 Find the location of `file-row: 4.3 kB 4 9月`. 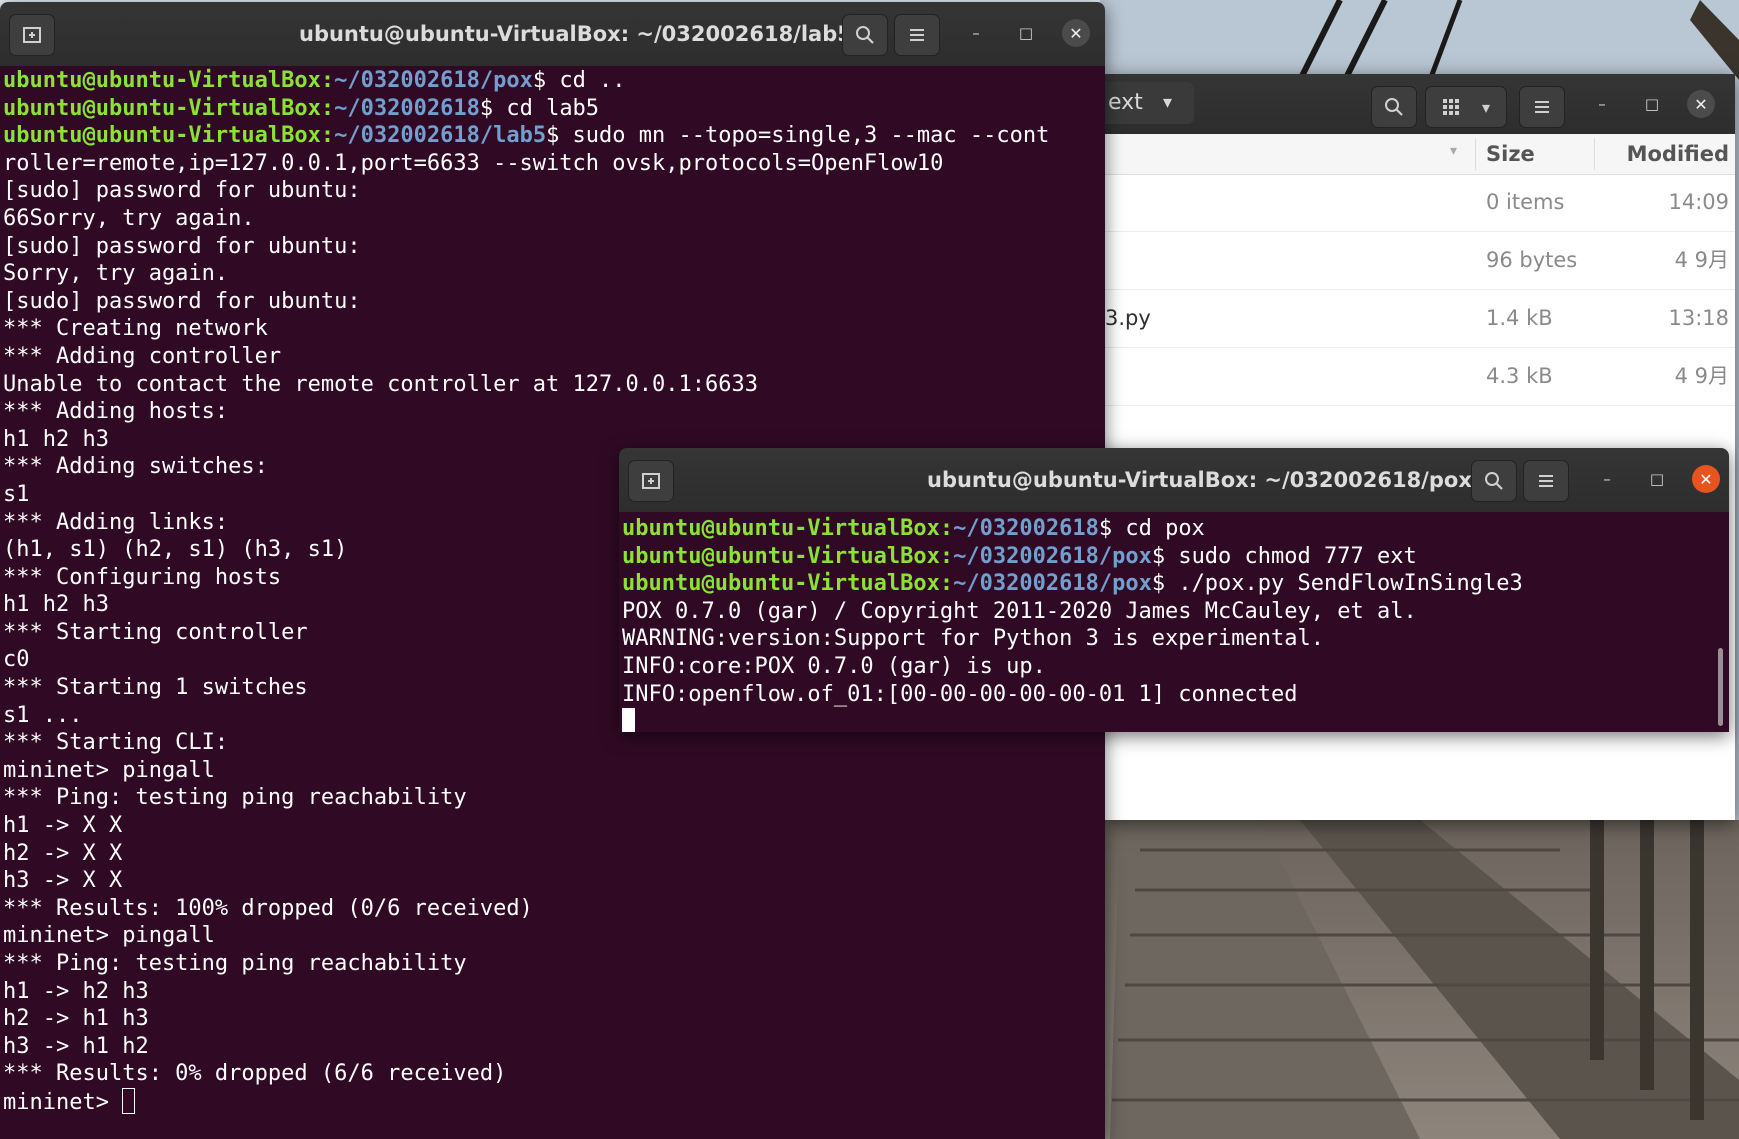

file-row: 4.3 kB 4 9月 is located at coordinates (1420, 377).